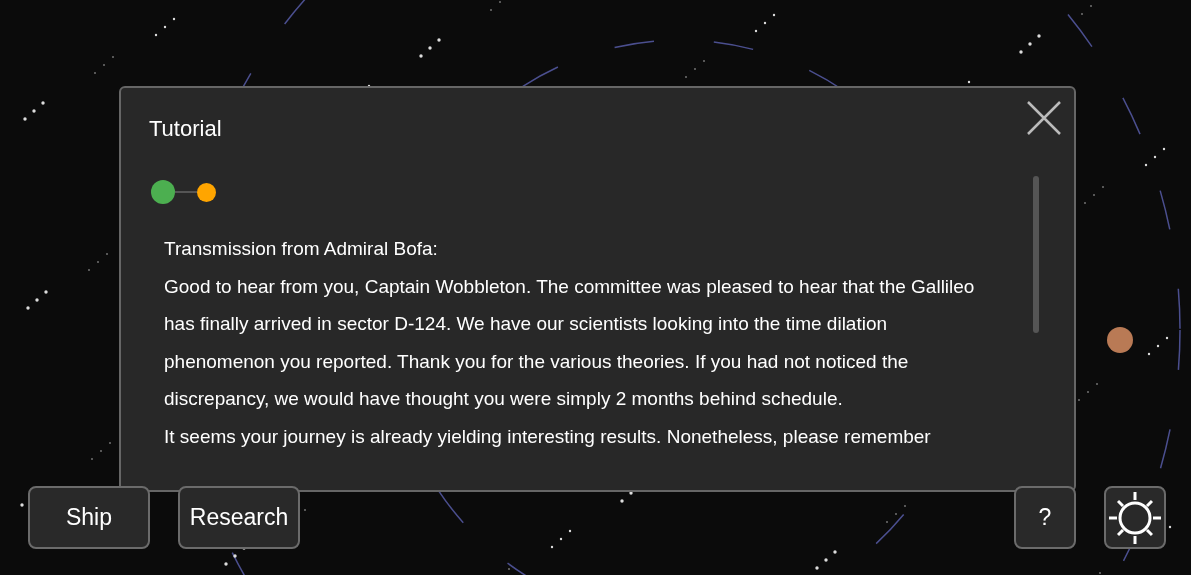 This screenshot has width=1191, height=575. I want to click on help-button: ?, so click(1045, 517).